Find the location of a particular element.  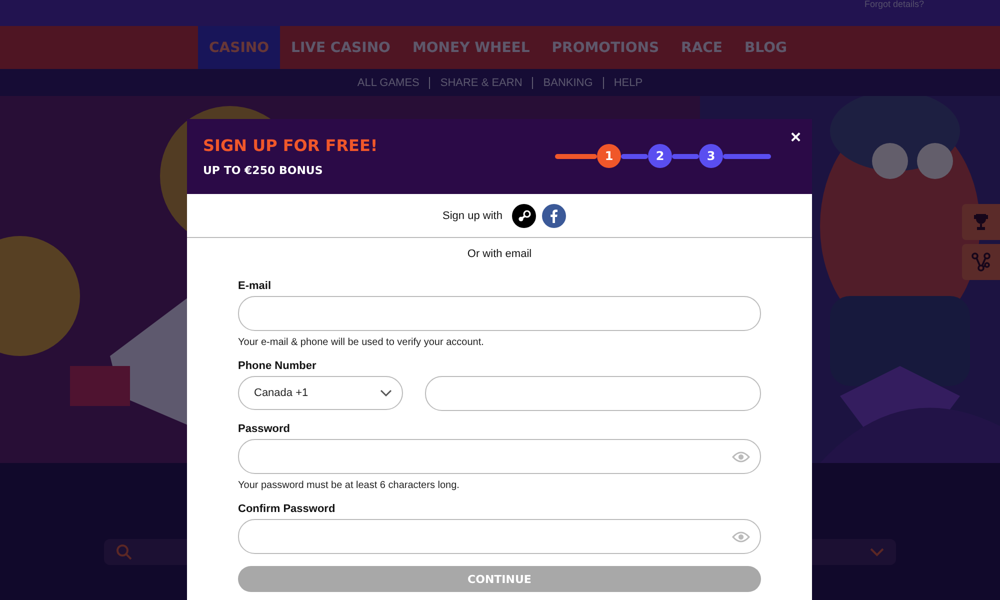

or-with-email-text: Or with email is located at coordinates (499, 254).